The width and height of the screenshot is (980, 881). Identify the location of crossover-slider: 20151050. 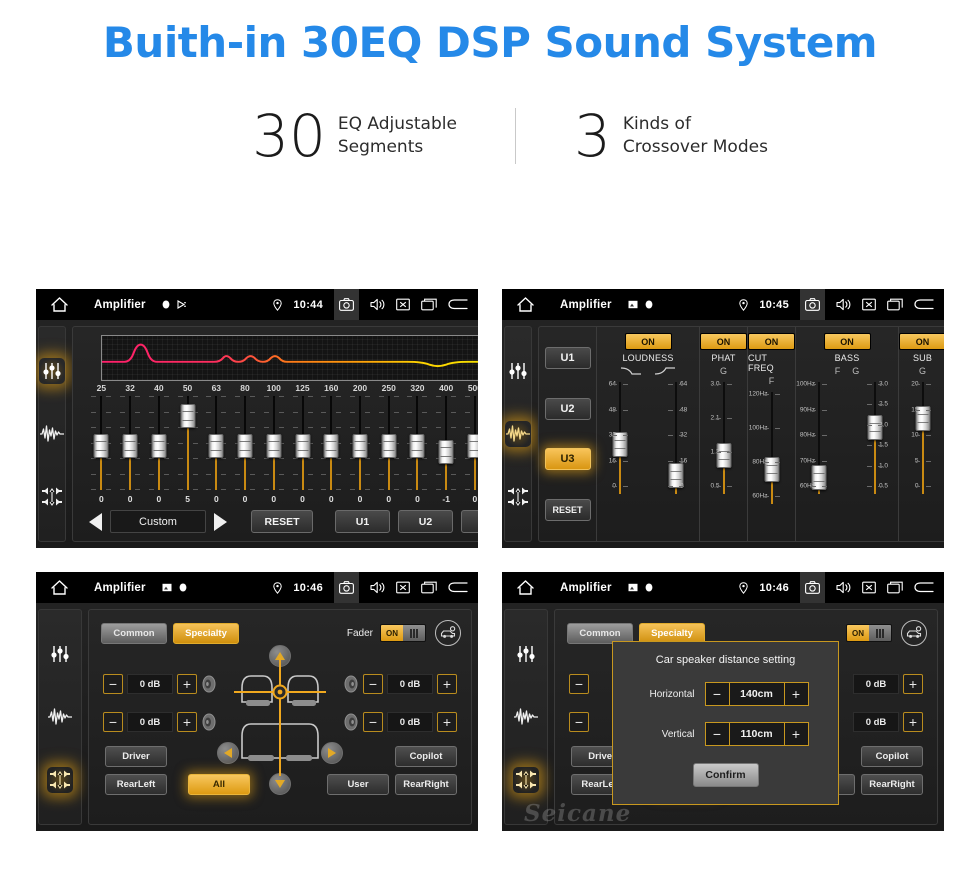
(922, 437).